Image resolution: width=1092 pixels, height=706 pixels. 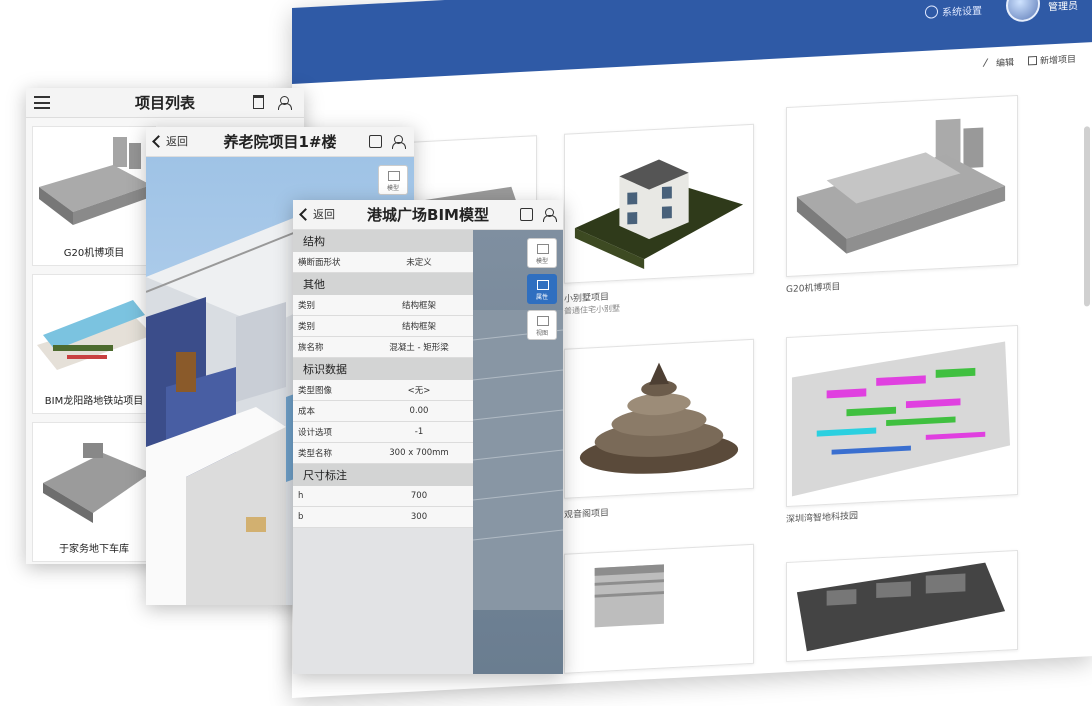 I want to click on properties-button: 属性, so click(x=542, y=289).